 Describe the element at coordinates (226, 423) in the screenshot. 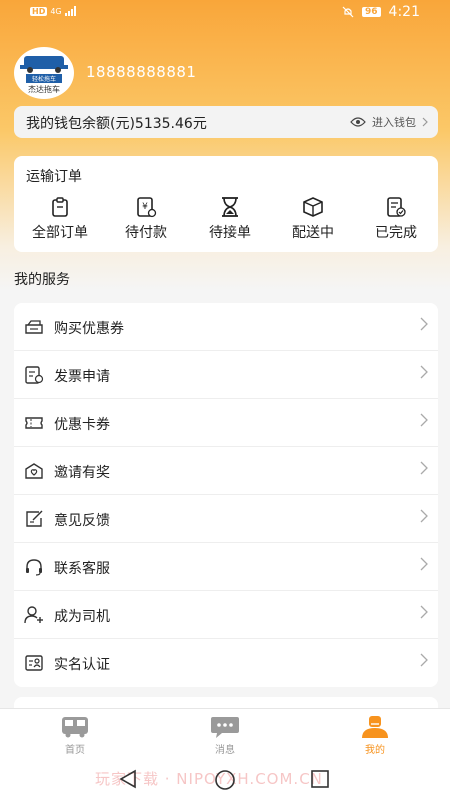

I see `service-coupons: 优惠卡券` at that location.